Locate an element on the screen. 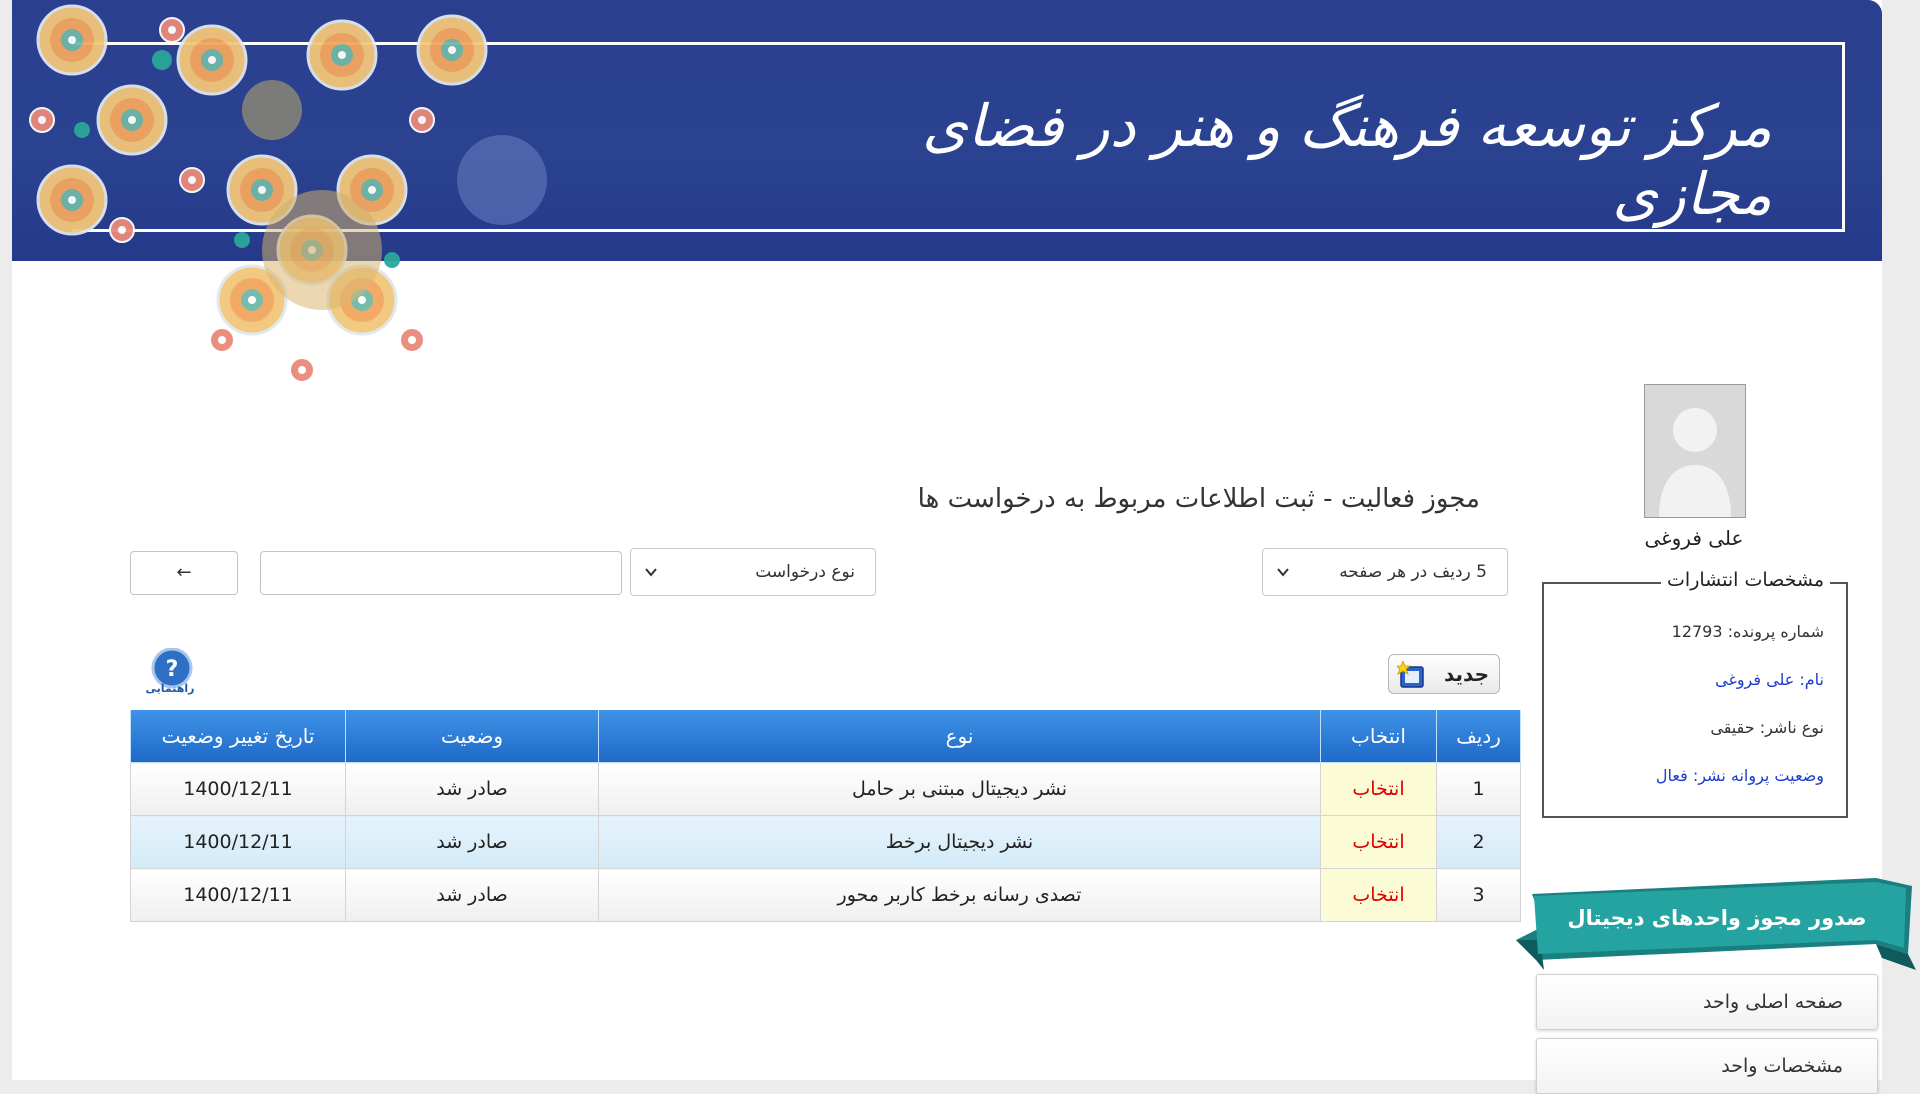 This screenshot has height=1094, width=1920. new-request-button: جدید is located at coordinates (1444, 674).